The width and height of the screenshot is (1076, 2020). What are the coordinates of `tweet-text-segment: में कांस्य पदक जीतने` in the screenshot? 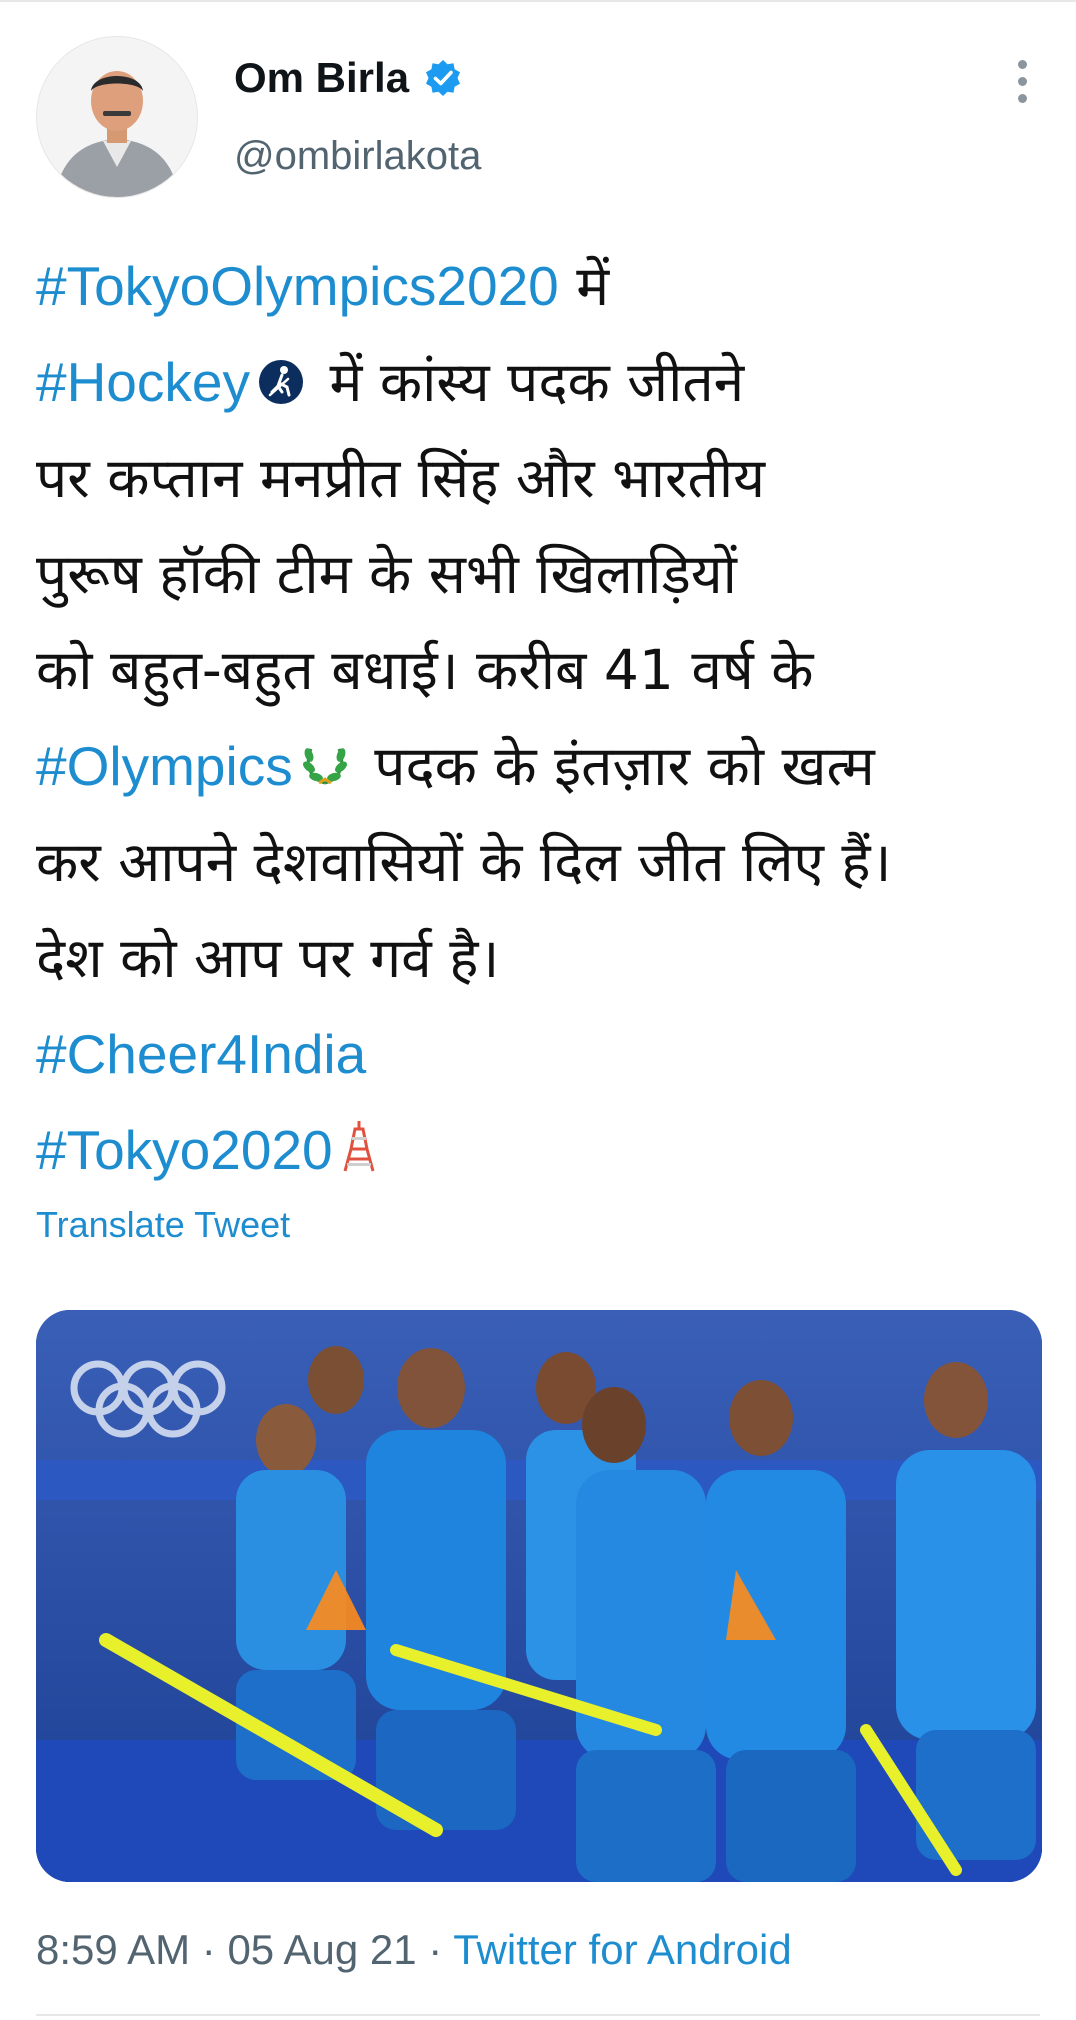 It's located at (528, 382).